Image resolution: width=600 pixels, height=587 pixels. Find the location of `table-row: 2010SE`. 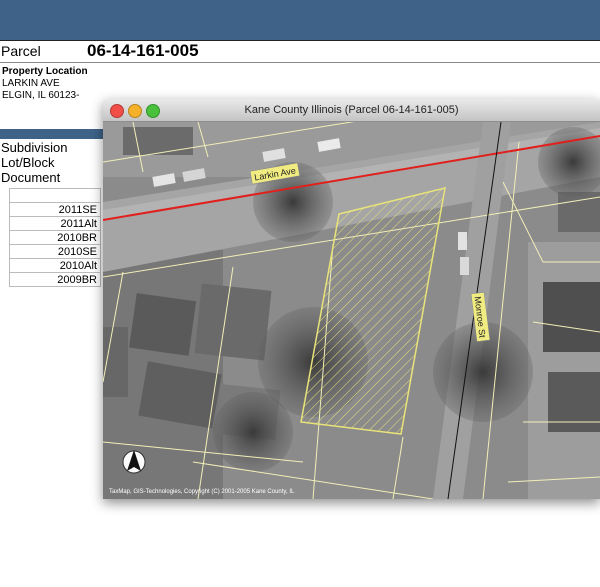

table-row: 2010SE is located at coordinates (55, 251).